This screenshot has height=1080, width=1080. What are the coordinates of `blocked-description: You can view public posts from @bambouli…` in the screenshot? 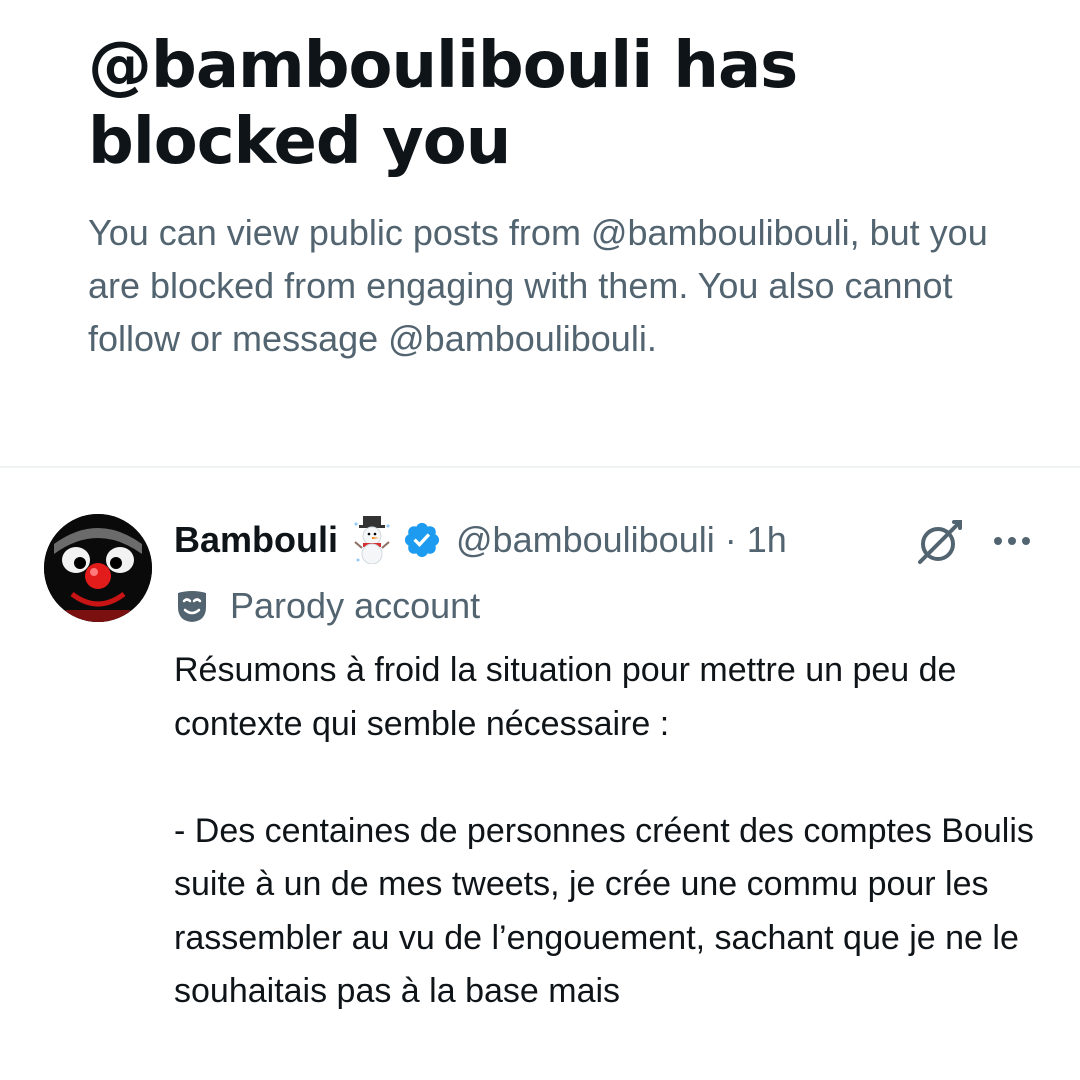 It's located at (538, 285).